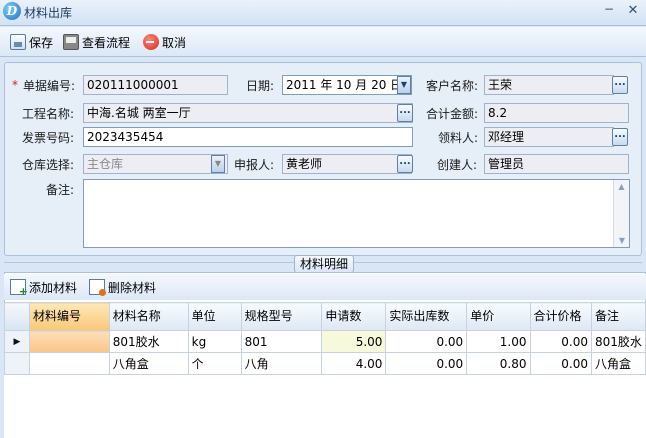  What do you see at coordinates (556, 113) in the screenshot?
I see `total-field: 8.2` at bounding box center [556, 113].